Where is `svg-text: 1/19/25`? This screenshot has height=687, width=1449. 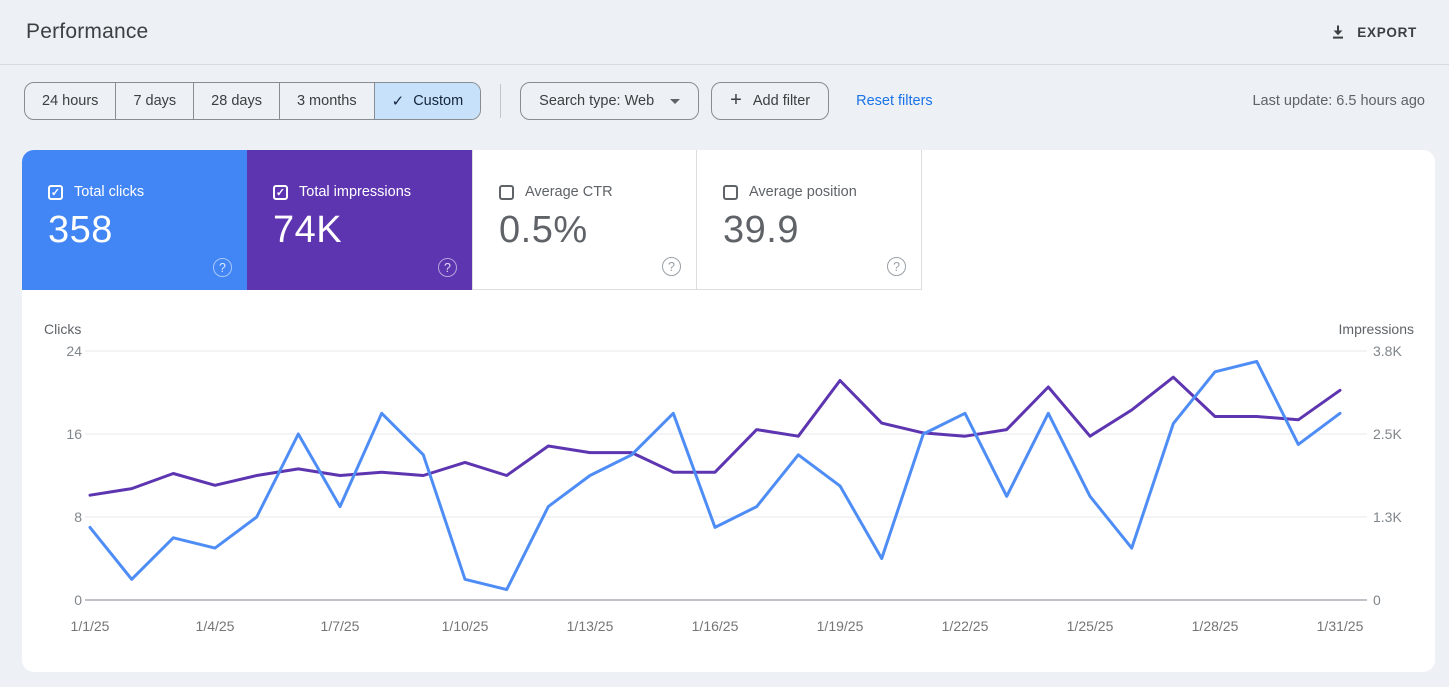
svg-text: 1/19/25 is located at coordinates (840, 626).